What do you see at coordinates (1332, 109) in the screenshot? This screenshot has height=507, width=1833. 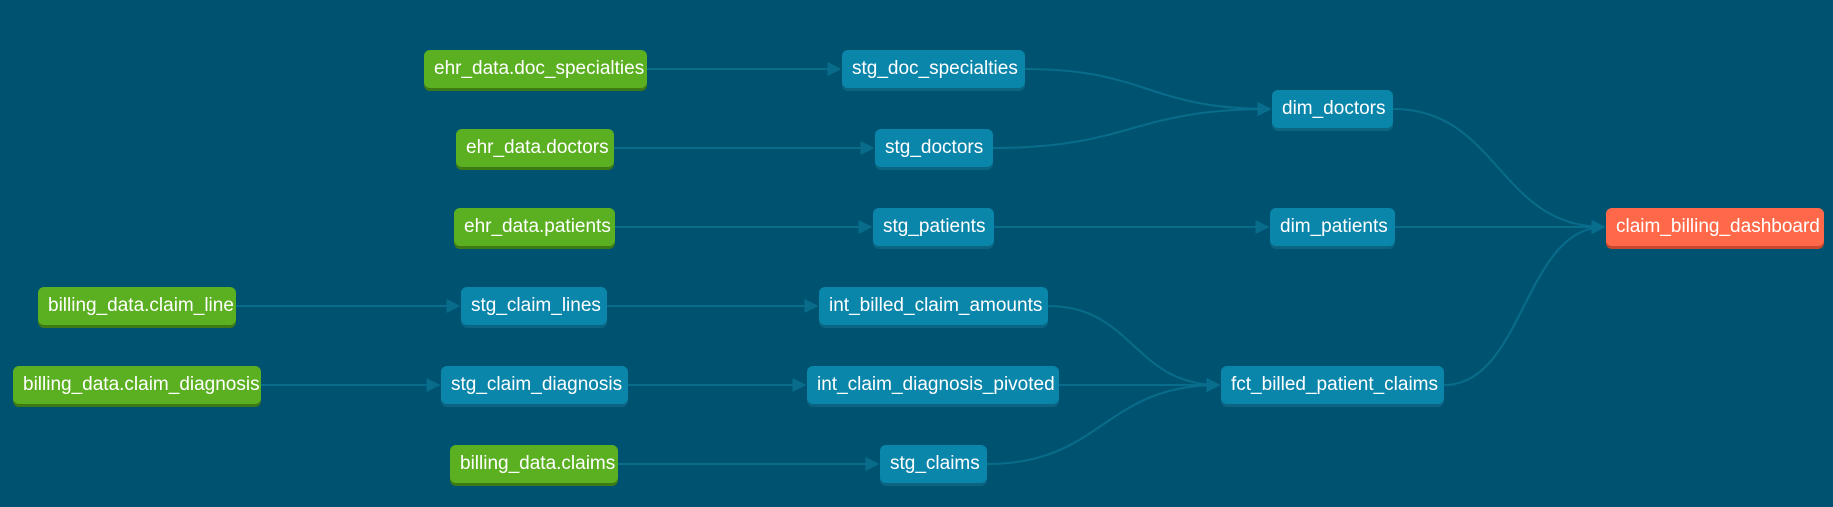 I see `node-dim-doctors: dim_doctors` at bounding box center [1332, 109].